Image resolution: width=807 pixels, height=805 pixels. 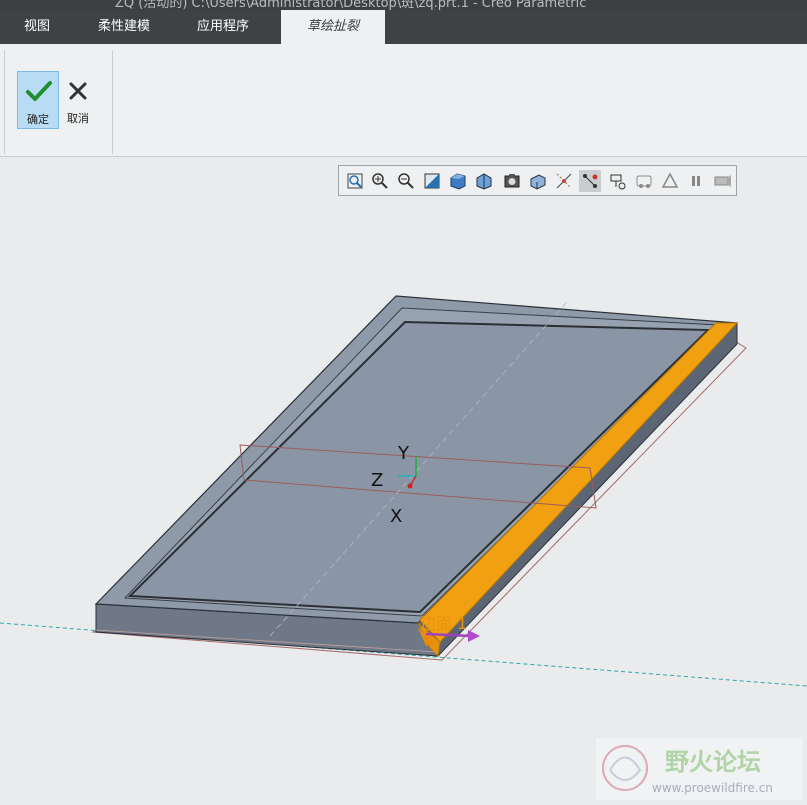 What do you see at coordinates (403, 453) in the screenshot?
I see `axis-y-label: Y` at bounding box center [403, 453].